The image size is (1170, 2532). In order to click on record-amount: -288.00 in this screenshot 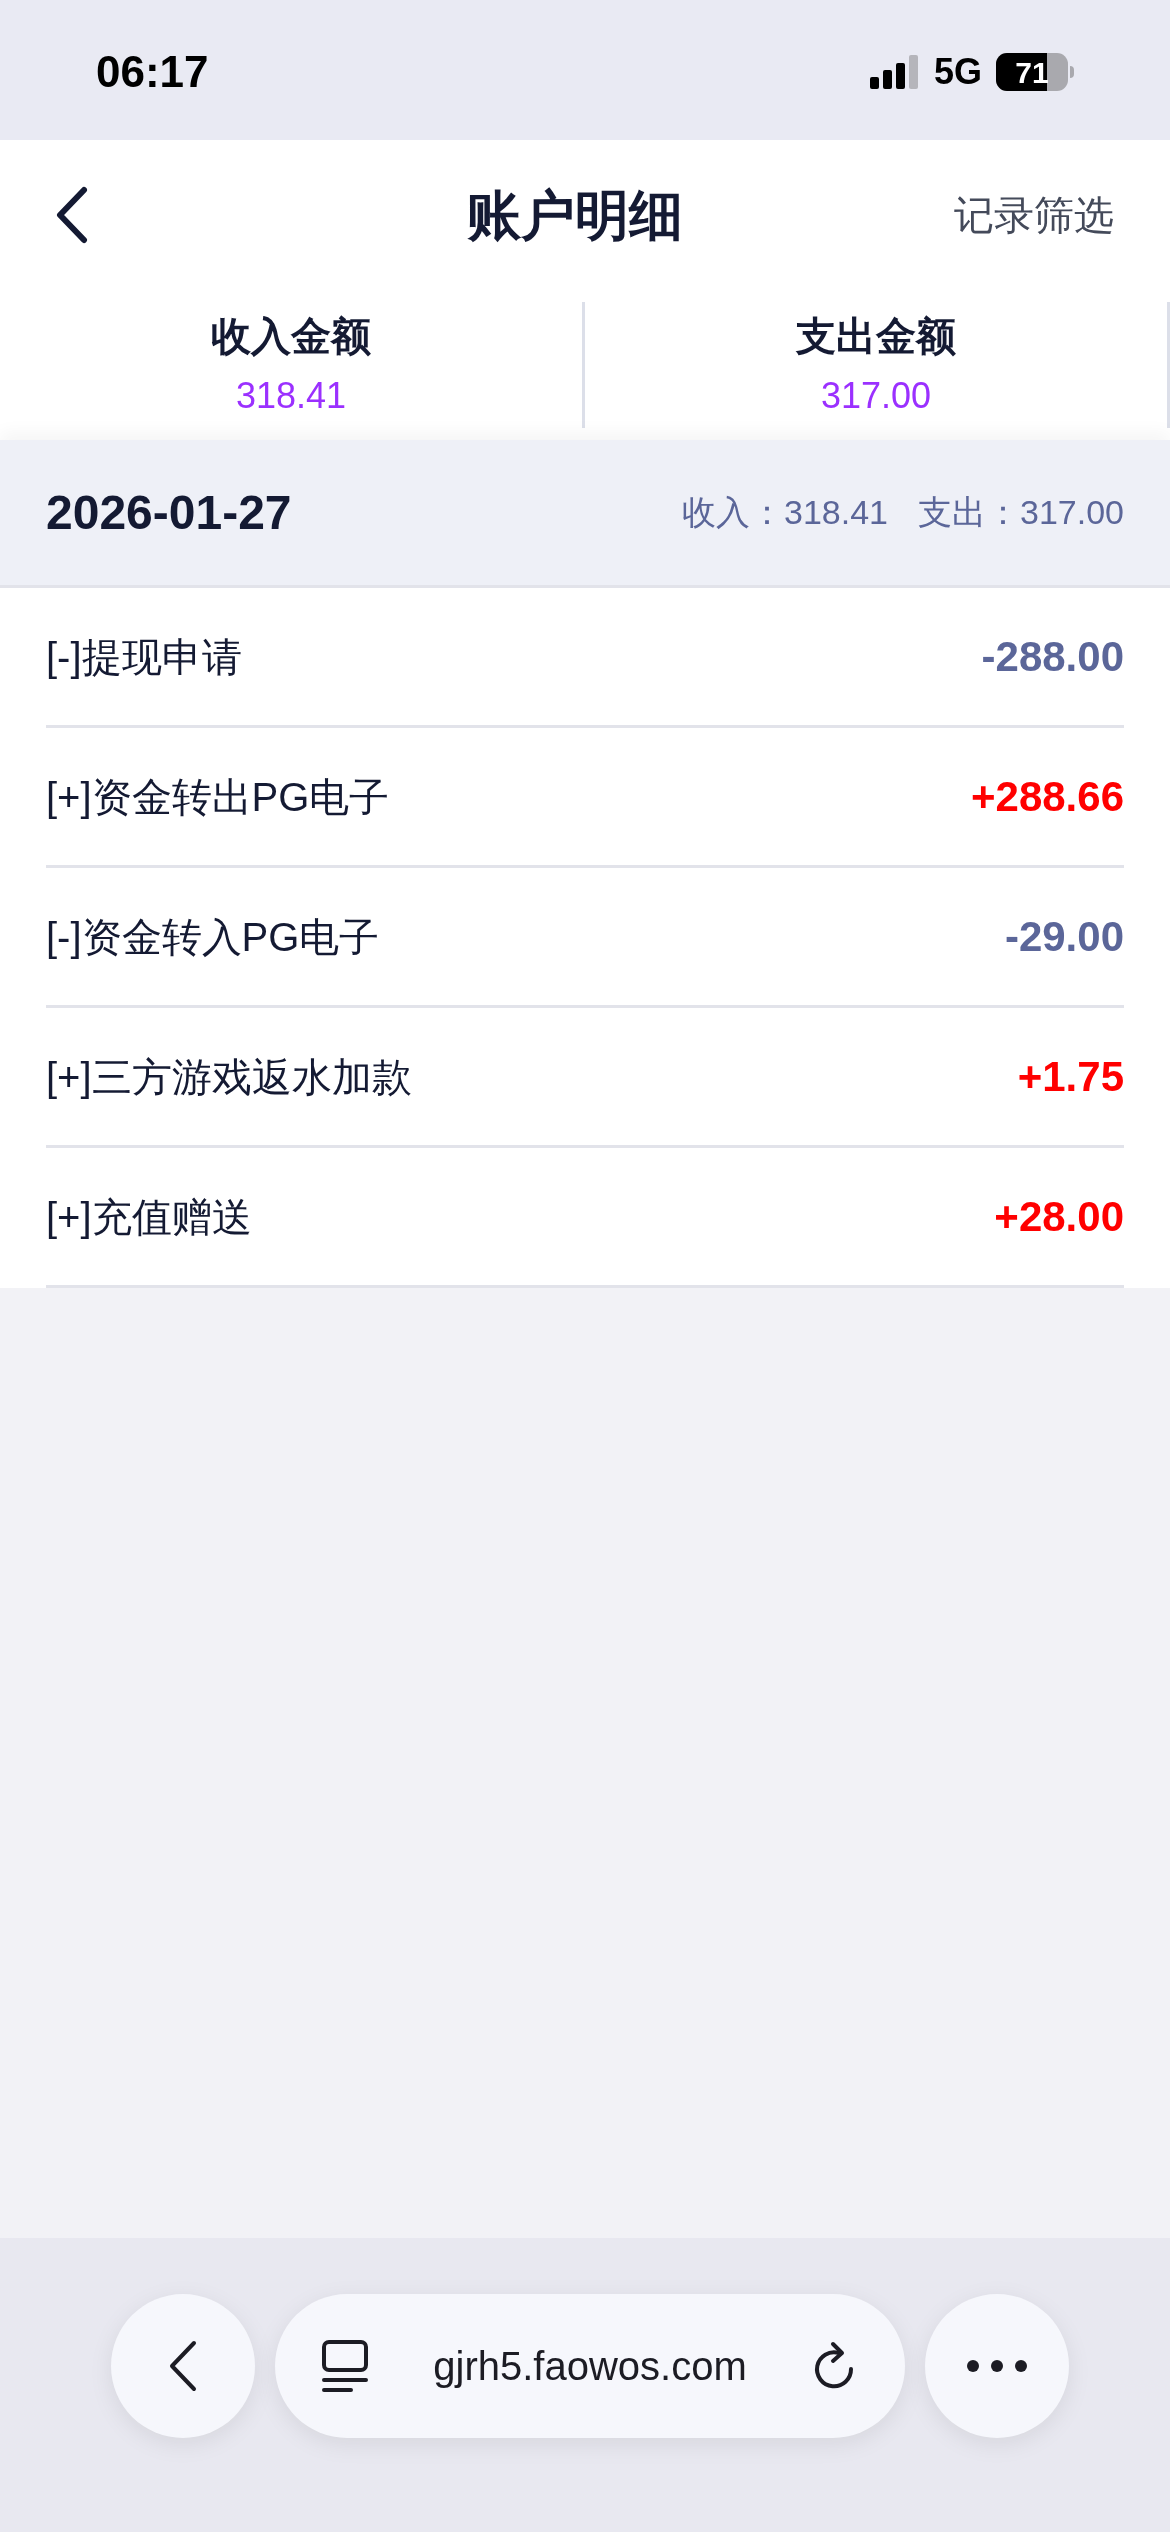, I will do `click(1052, 657)`.